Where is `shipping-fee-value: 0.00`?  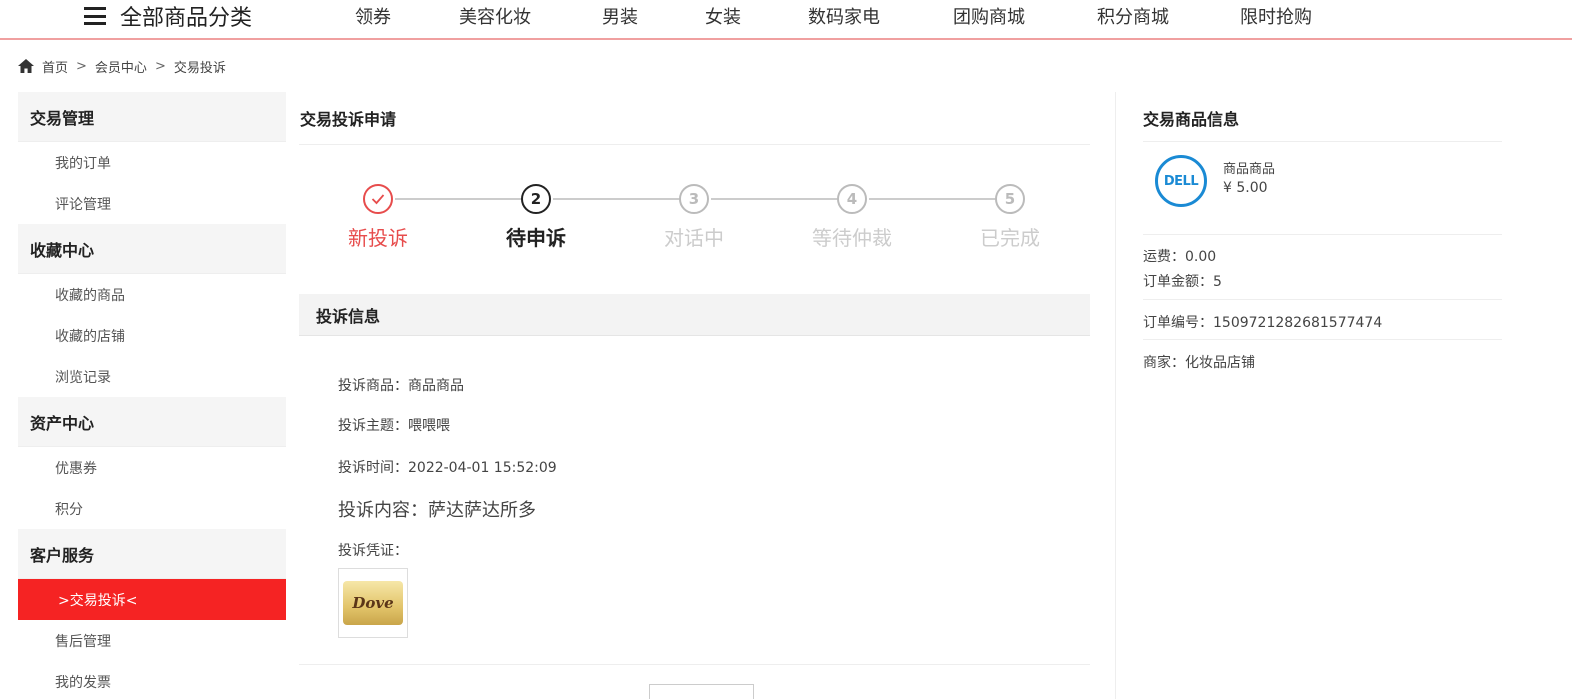
shipping-fee-value: 0.00 is located at coordinates (1201, 257).